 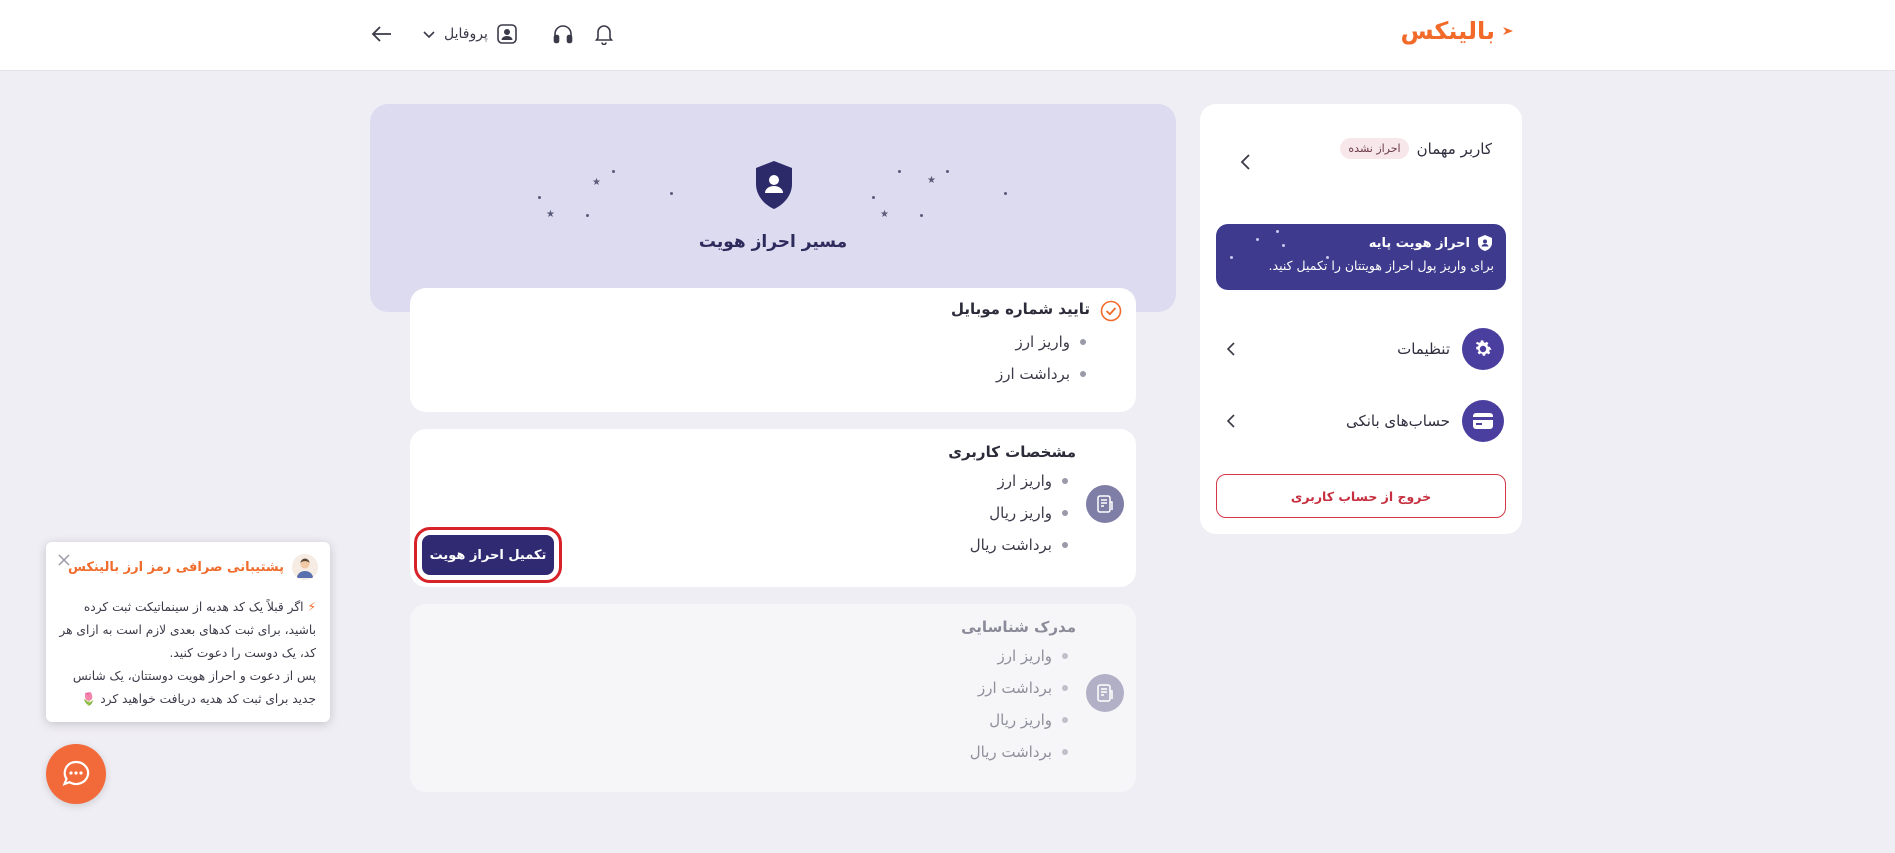 I want to click on shield-icon, so click(x=1485, y=243).